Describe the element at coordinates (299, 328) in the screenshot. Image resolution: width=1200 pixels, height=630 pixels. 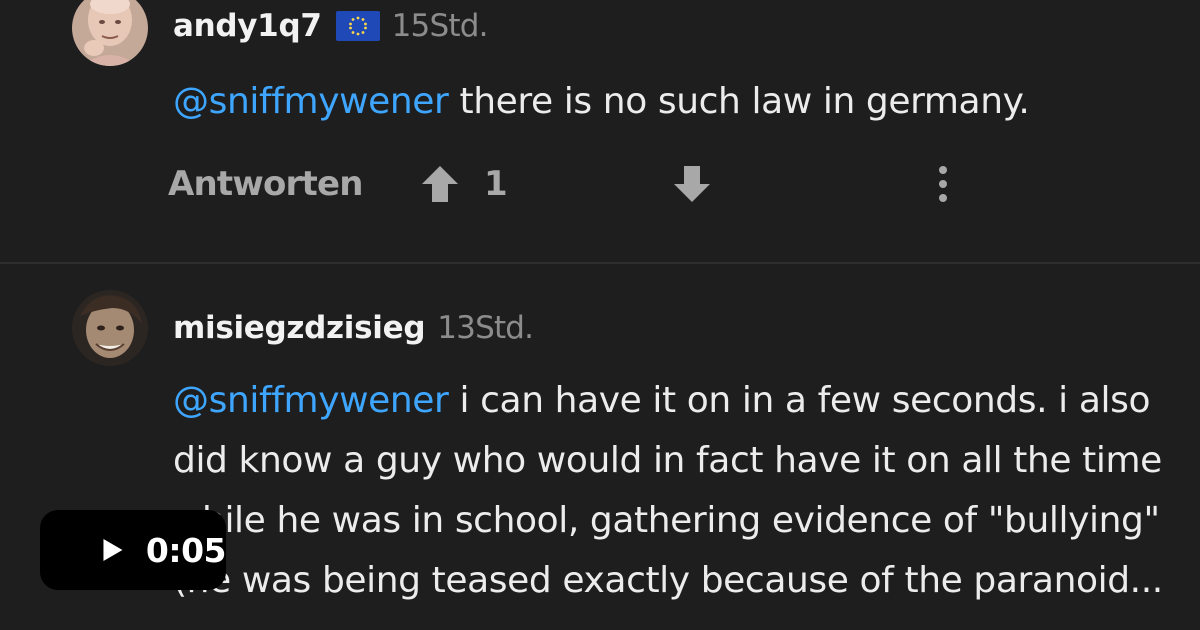
I see `author-name: misiegzdzisieg` at that location.